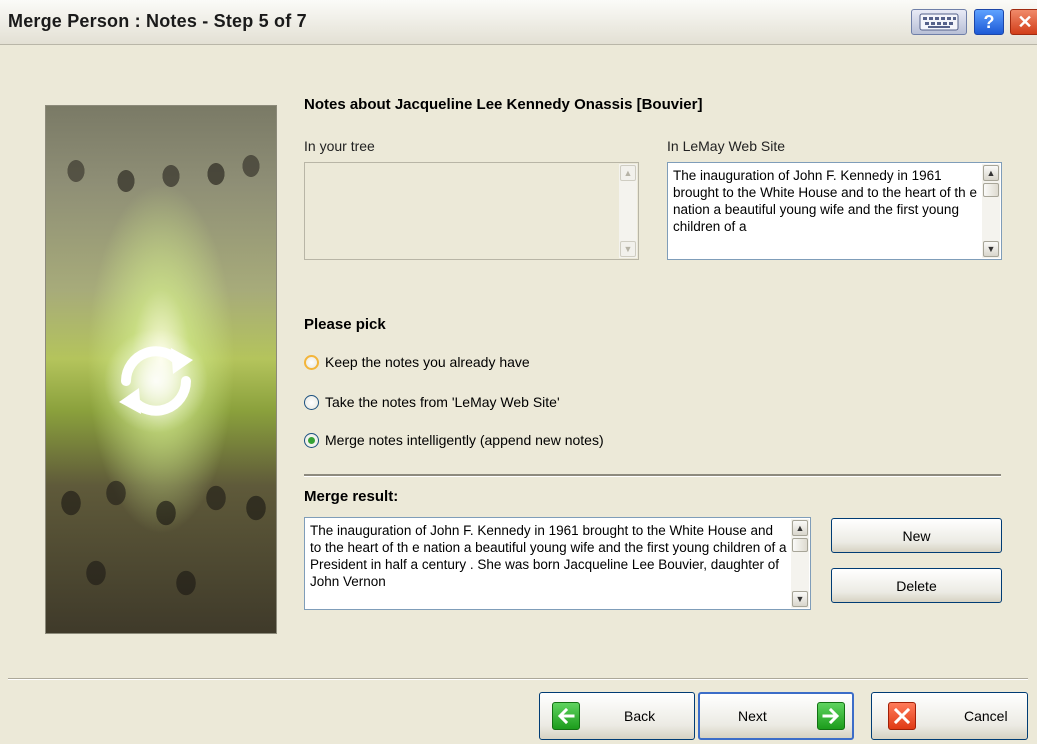 This screenshot has width=1037, height=744. What do you see at coordinates (161, 538) in the screenshot?
I see `family-photo-bottom` at bounding box center [161, 538].